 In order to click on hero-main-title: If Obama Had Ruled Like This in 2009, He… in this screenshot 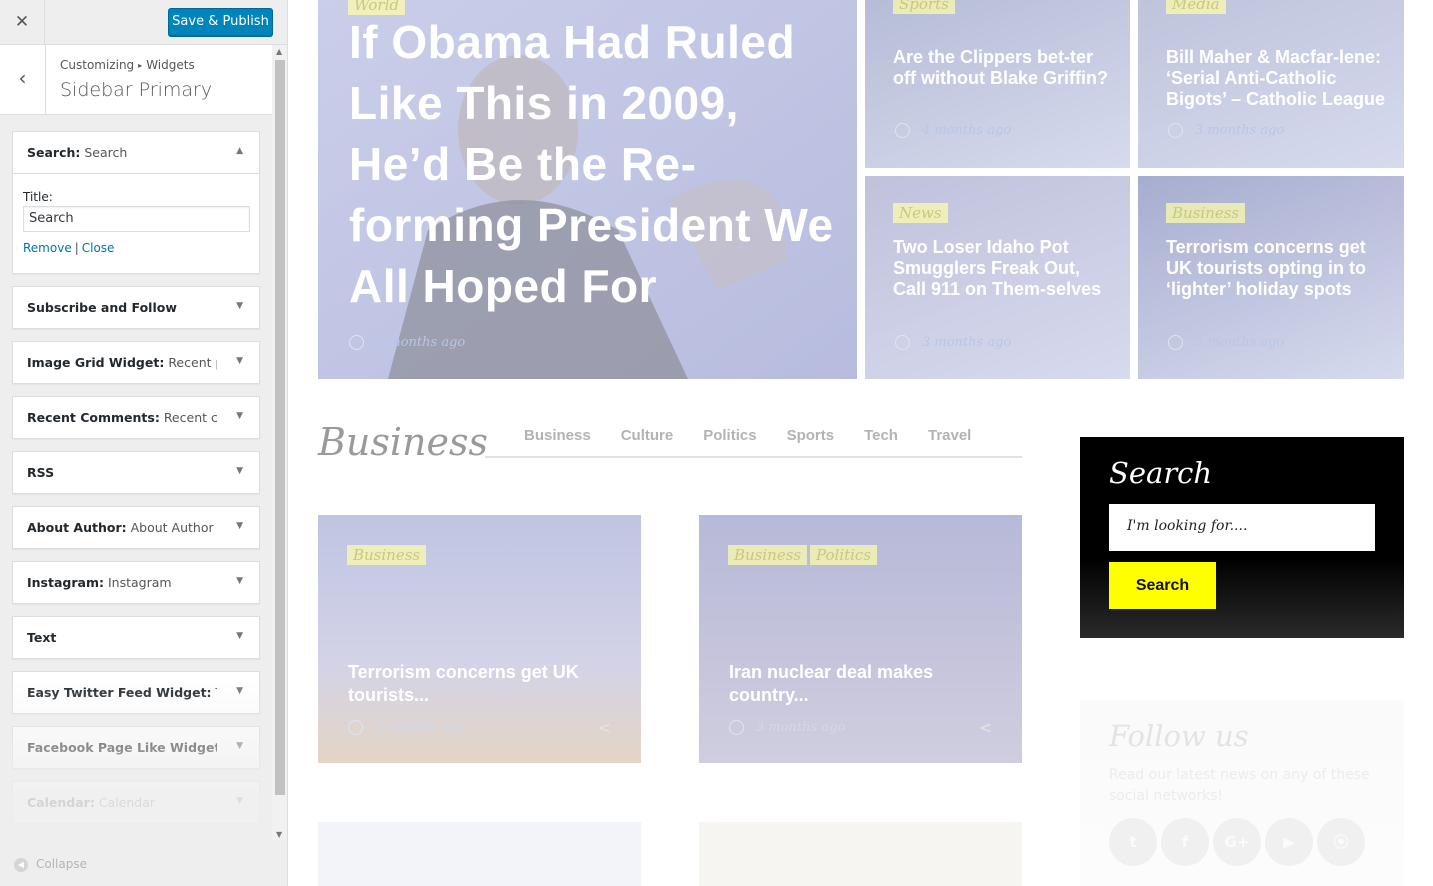, I will do `click(599, 164)`.